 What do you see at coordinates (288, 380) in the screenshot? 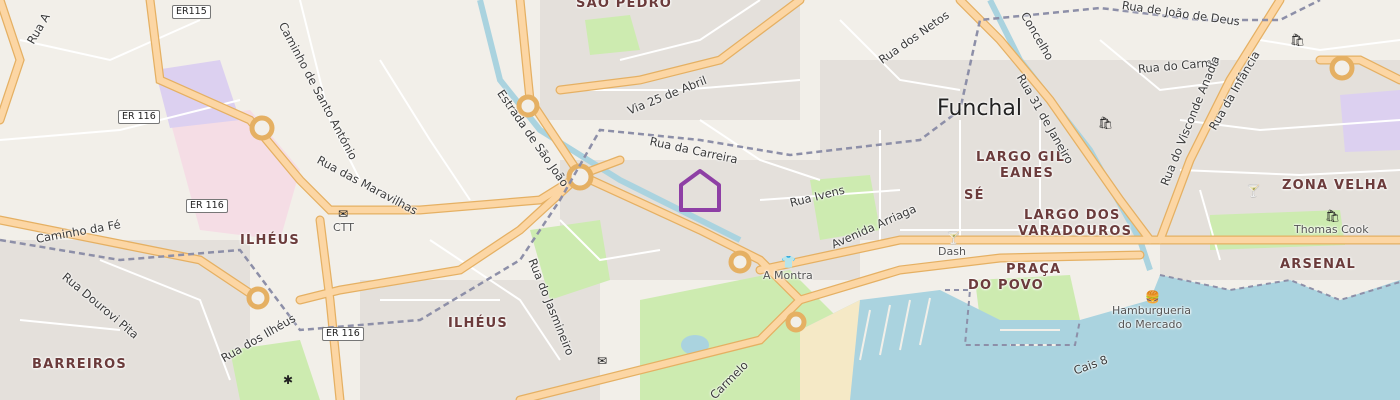
I see `playground-icon: ✱` at bounding box center [288, 380].